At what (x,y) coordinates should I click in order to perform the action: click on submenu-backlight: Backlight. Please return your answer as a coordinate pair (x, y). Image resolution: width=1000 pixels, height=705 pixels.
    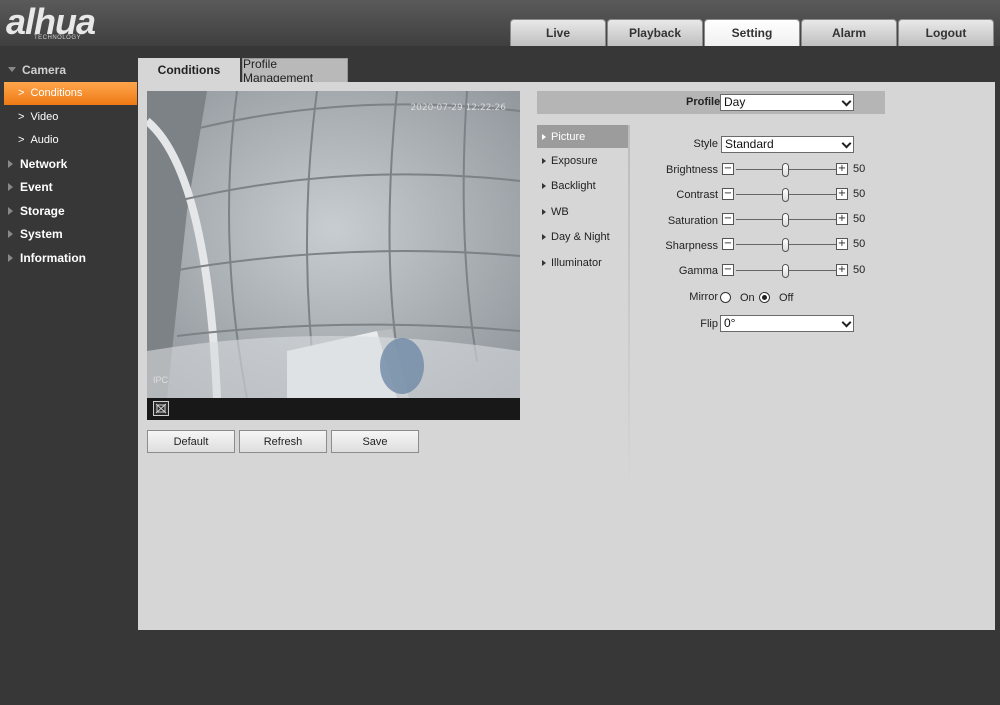
    Looking at the image, I should click on (582, 187).